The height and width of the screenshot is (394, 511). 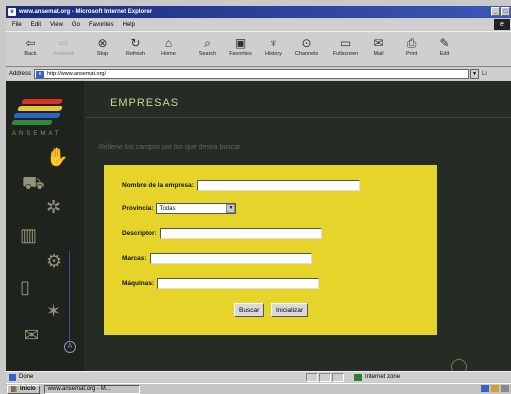 I want to click on machines-label: Máquinas:, so click(x=138, y=283).